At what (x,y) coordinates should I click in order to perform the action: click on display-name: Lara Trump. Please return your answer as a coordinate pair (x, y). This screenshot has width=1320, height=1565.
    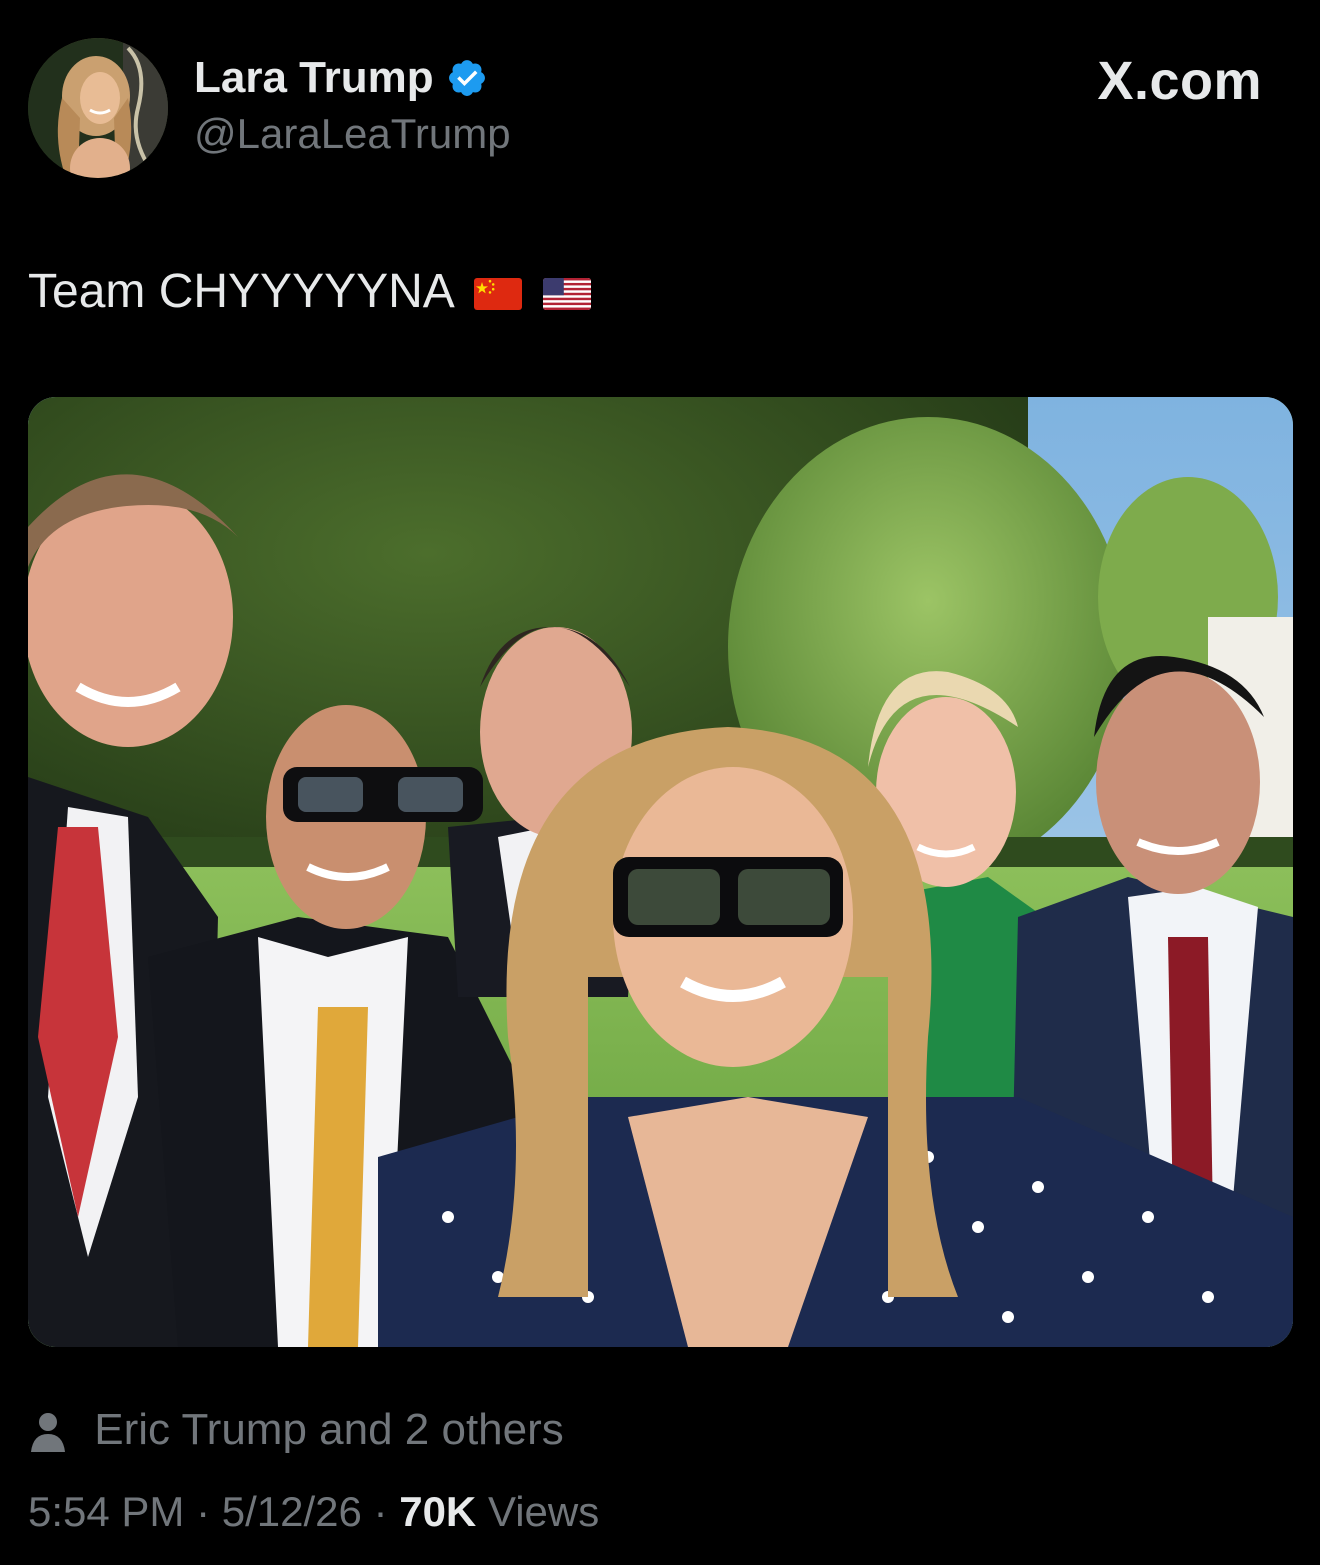
    Looking at the image, I should click on (314, 78).